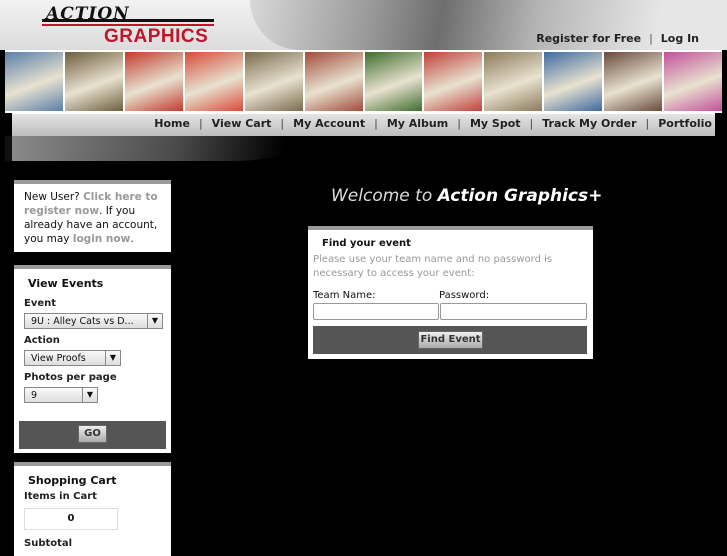 This screenshot has width=727, height=556. What do you see at coordinates (42, 340) in the screenshot?
I see `action-label: Action` at bounding box center [42, 340].